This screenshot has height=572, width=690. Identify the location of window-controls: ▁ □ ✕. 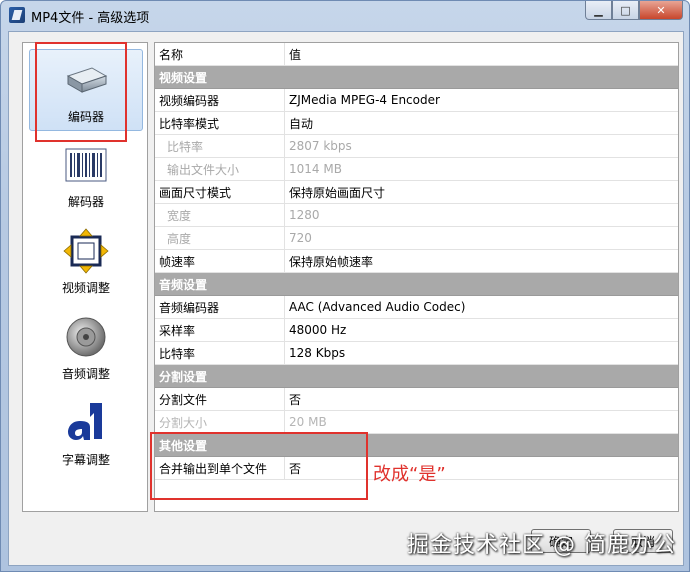
(634, 11).